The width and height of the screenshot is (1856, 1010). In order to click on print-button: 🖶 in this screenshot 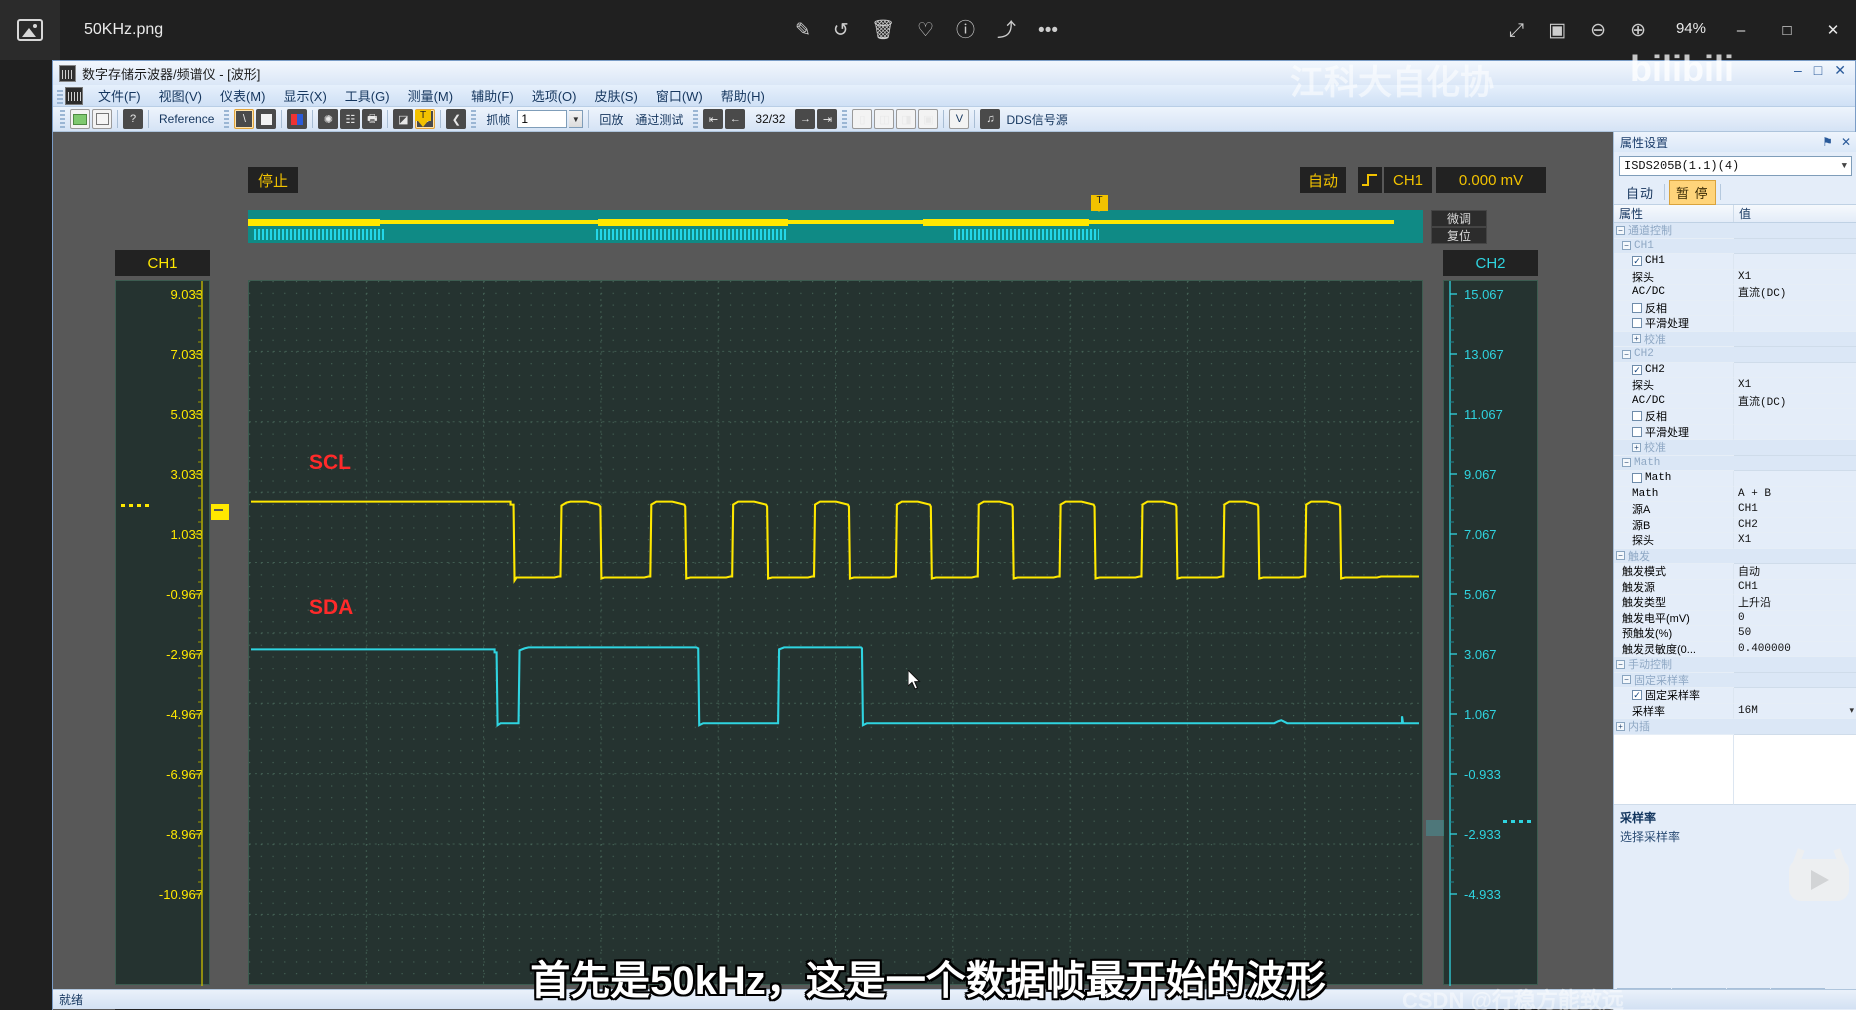, I will do `click(372, 119)`.